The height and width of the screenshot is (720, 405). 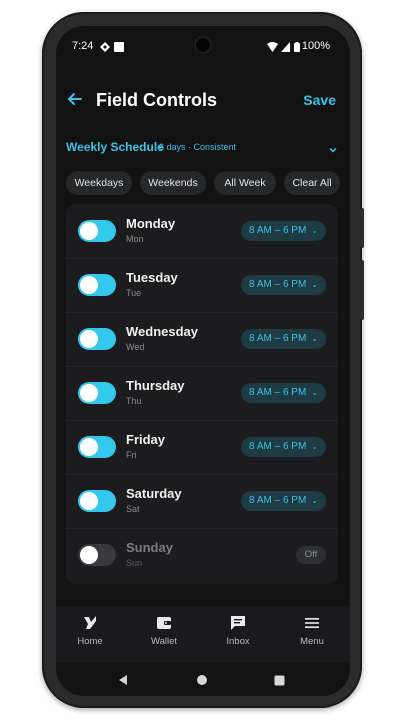 I want to click on system-recents-icon, so click(x=279, y=682).